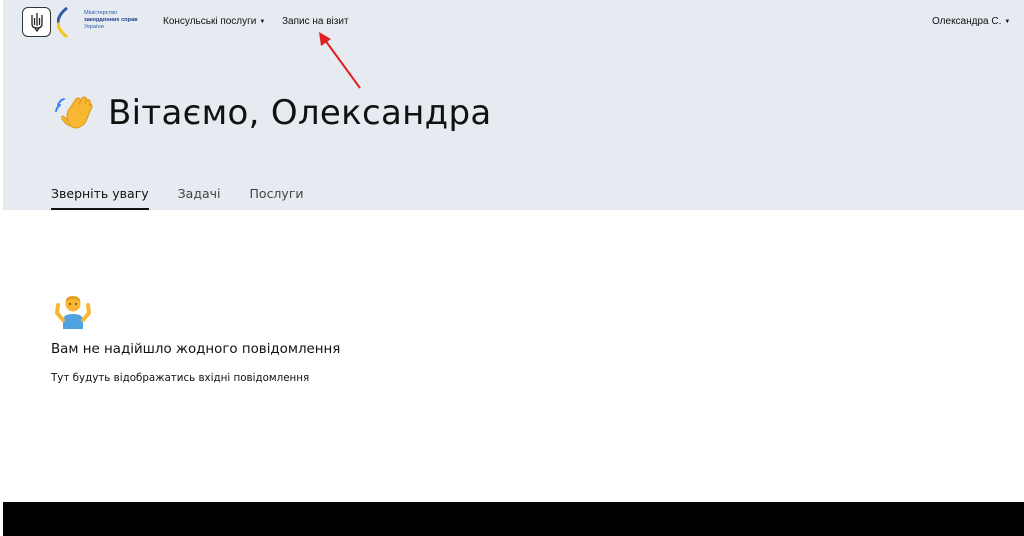 This screenshot has height=536, width=1024. What do you see at coordinates (94, 27) in the screenshot?
I see `logo-line-3: України` at bounding box center [94, 27].